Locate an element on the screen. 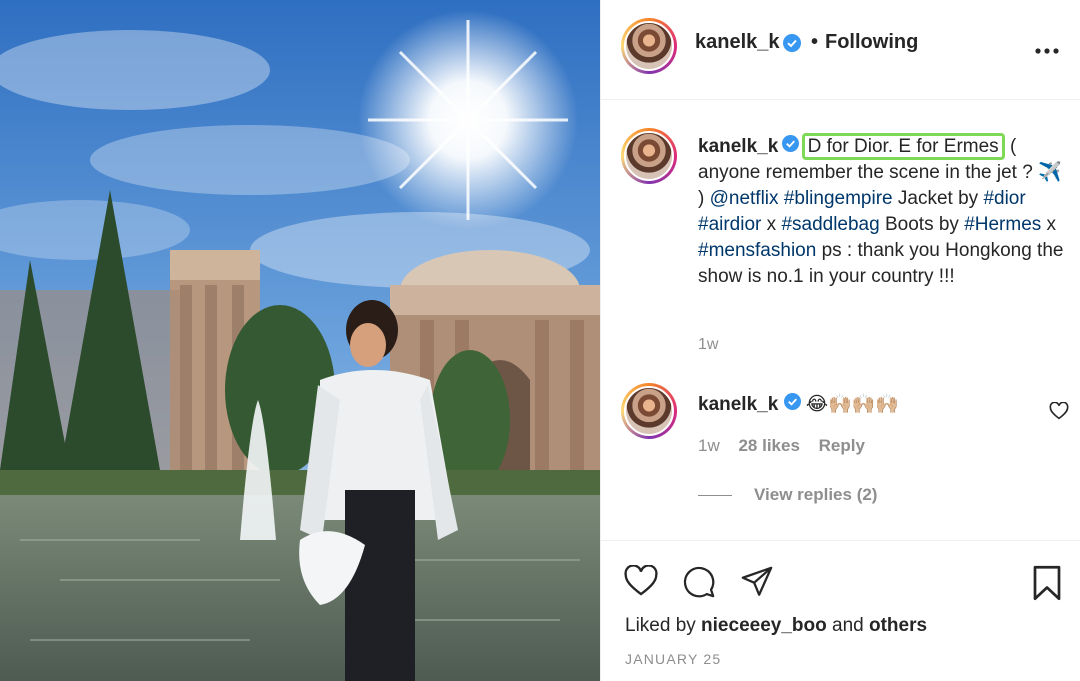 The height and width of the screenshot is (681, 1080). liked-by-others: others is located at coordinates (898, 625).